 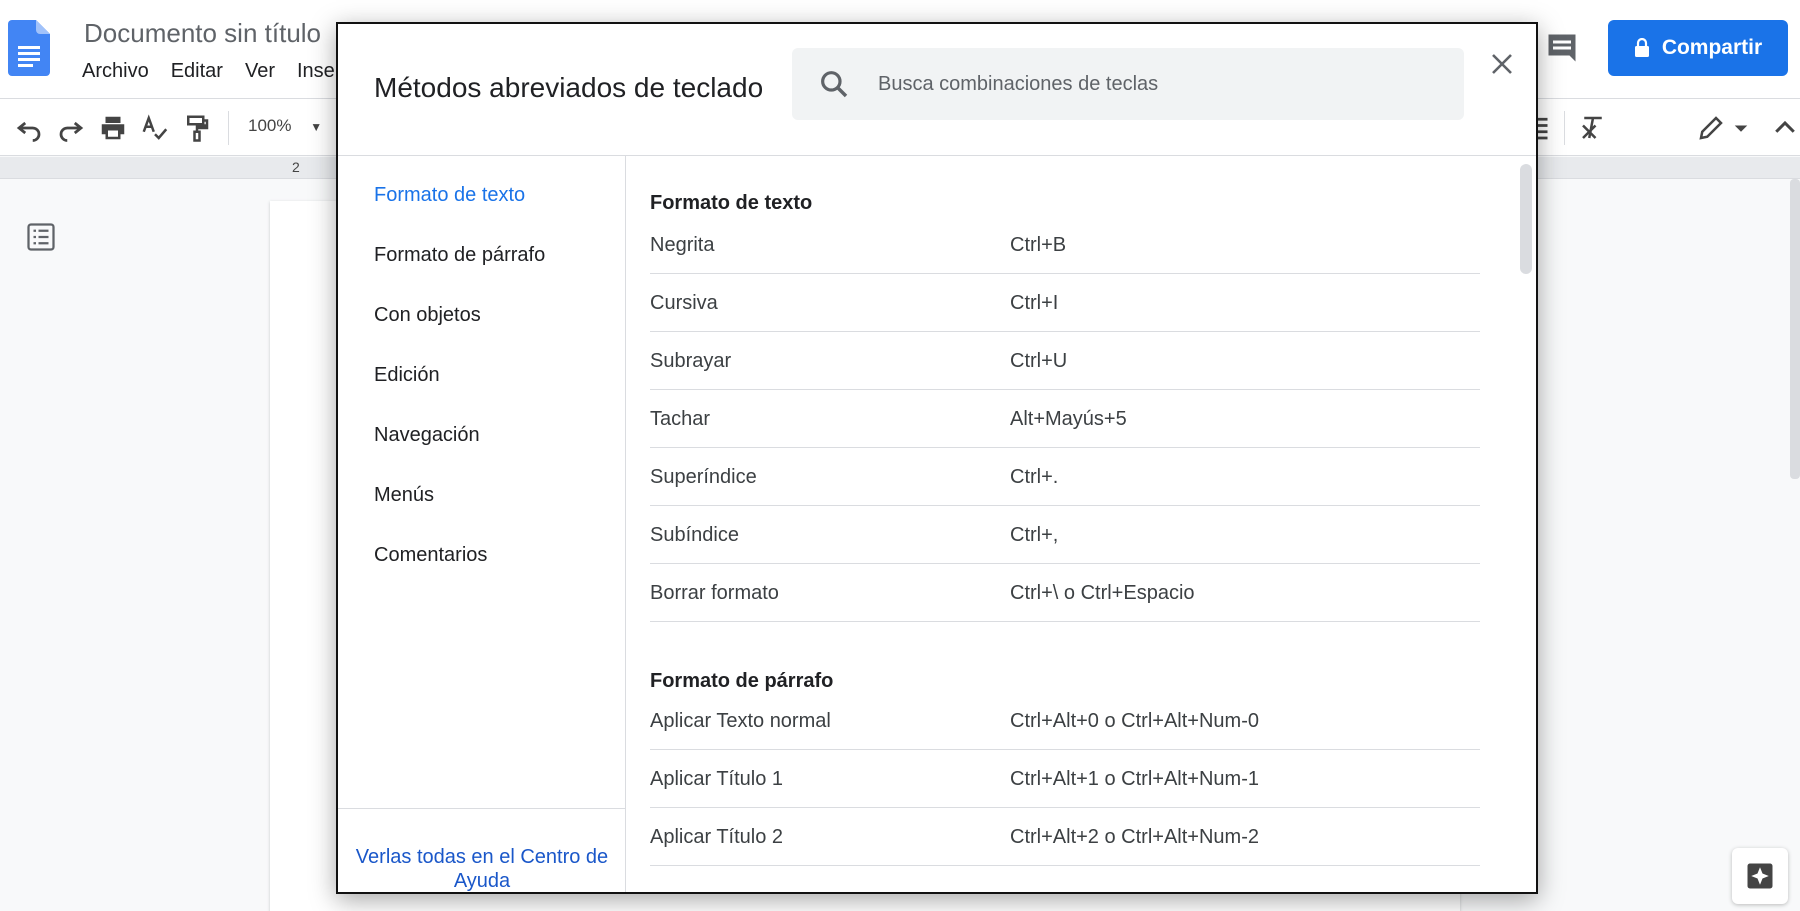 I want to click on shortcut-row: Tachar Alt+Mayús+5, so click(x=1065, y=419).